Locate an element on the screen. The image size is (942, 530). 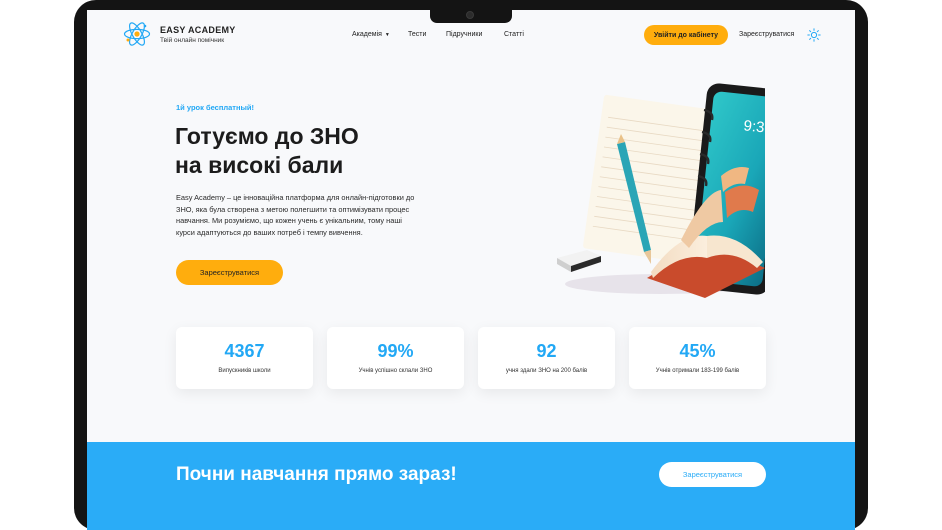
eraser-illustration is located at coordinates (579, 261).